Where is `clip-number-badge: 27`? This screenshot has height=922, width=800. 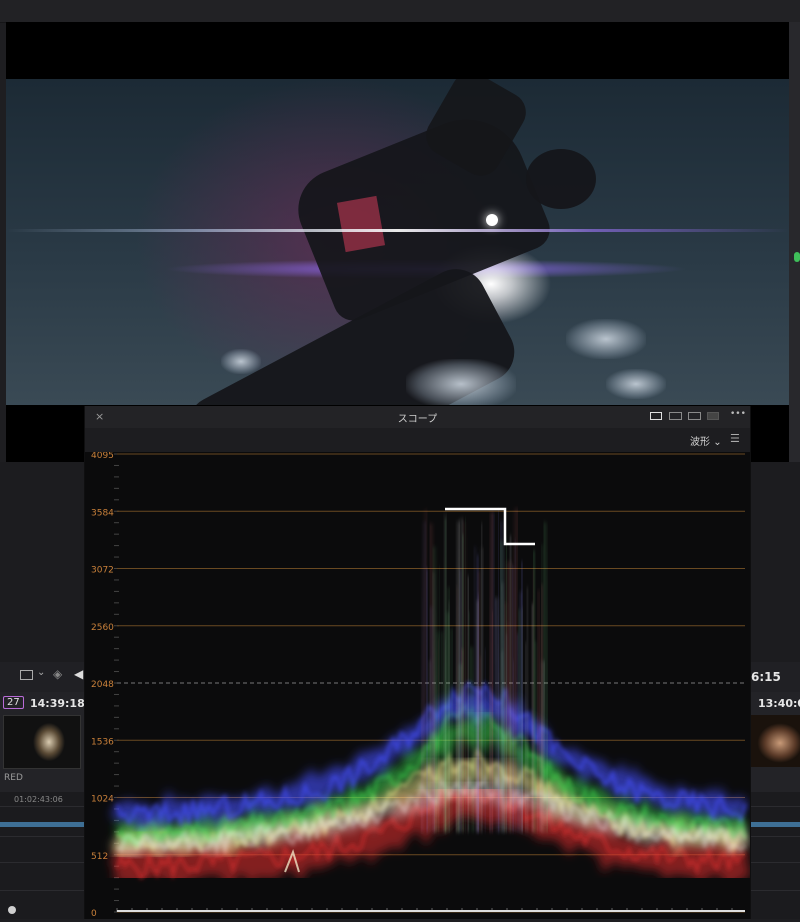 clip-number-badge: 27 is located at coordinates (13, 702).